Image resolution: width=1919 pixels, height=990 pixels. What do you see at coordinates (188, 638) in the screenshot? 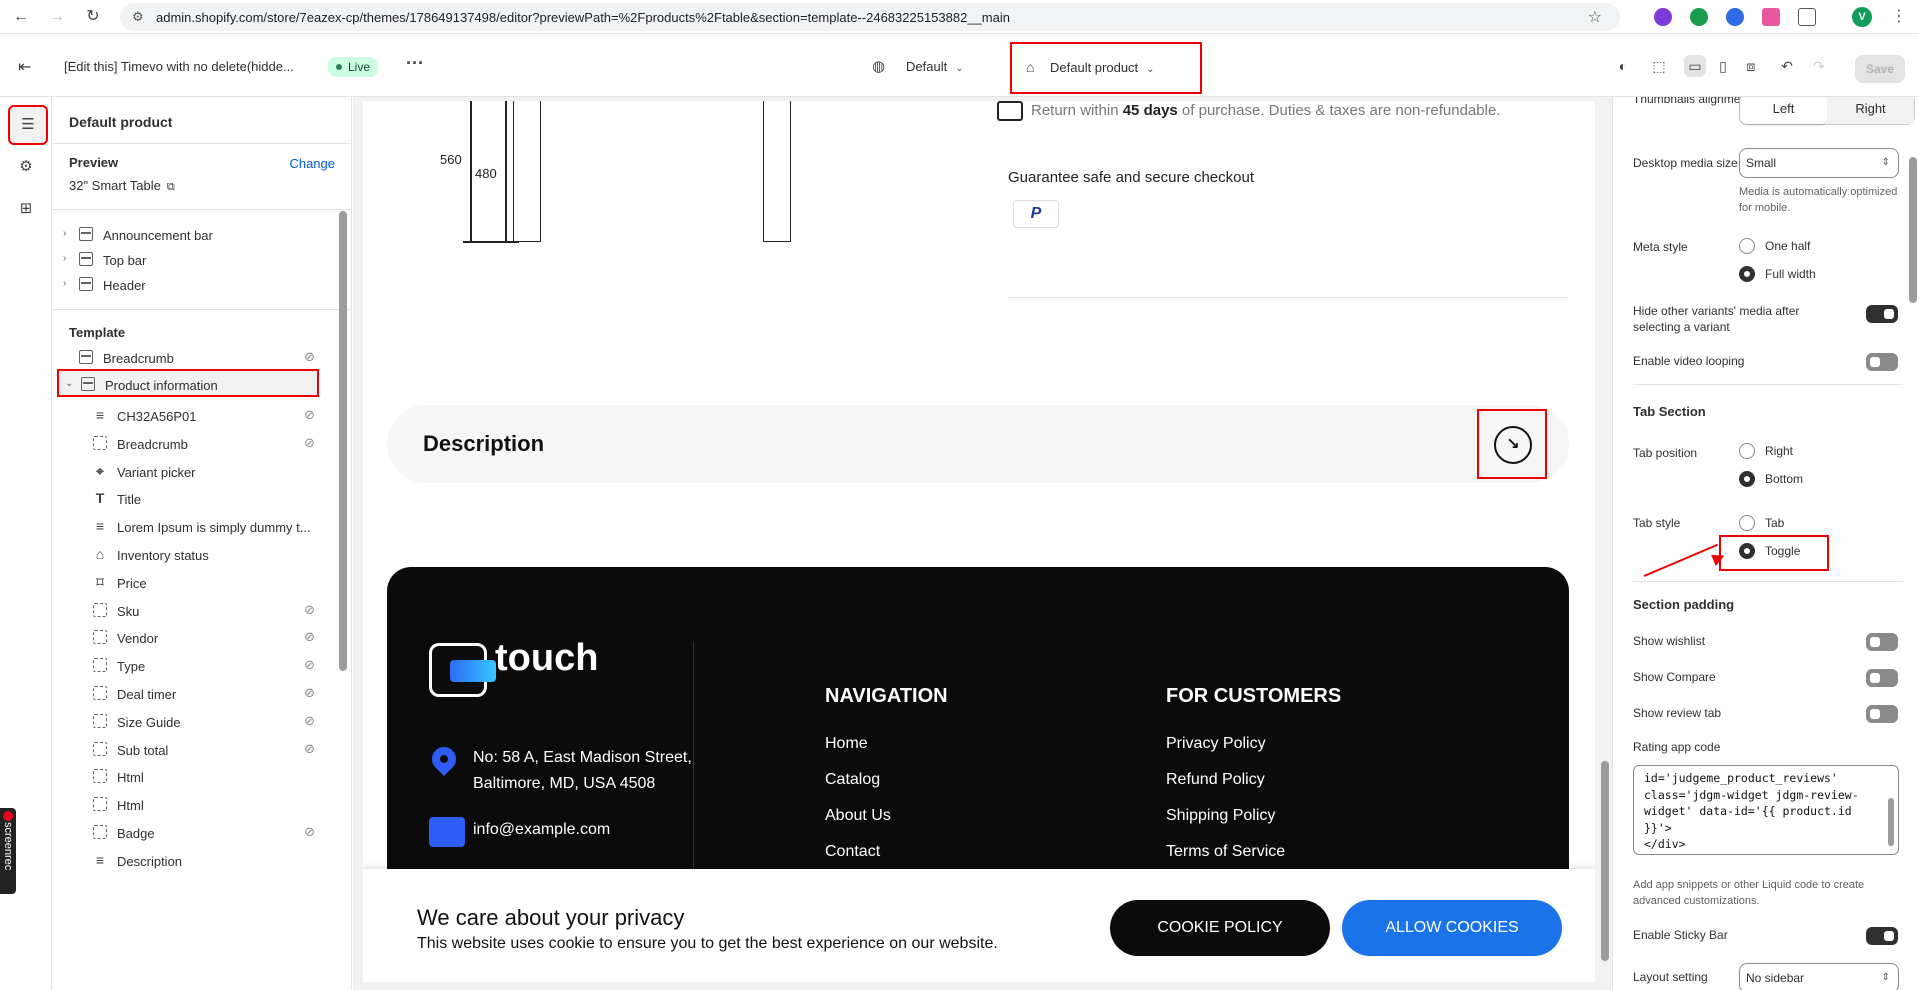
I see `block-item: Vendor ⊘` at bounding box center [188, 638].